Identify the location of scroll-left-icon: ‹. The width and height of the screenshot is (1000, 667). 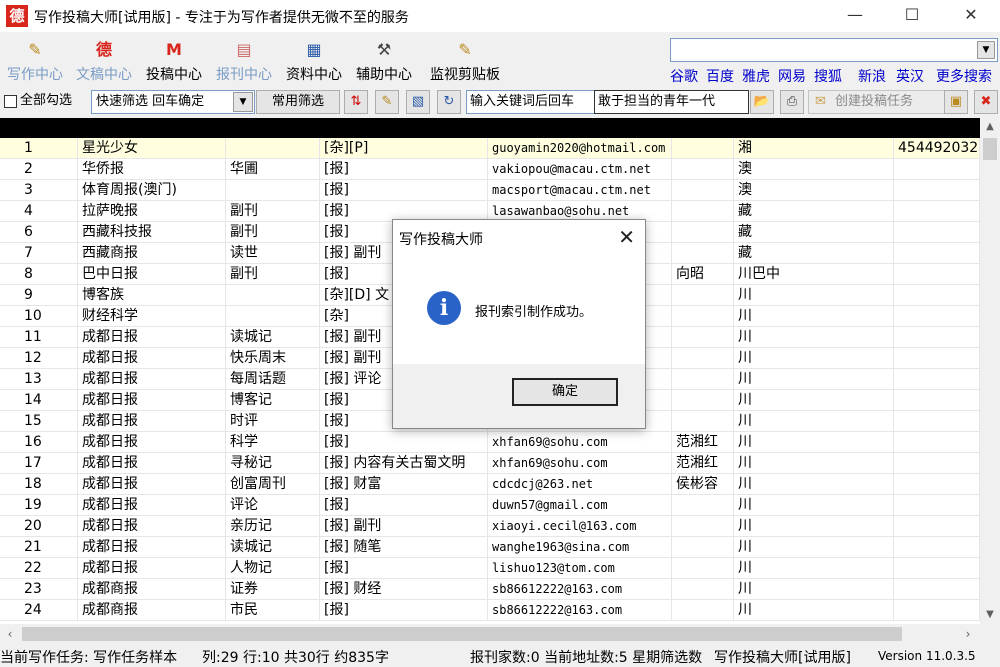
(10, 634).